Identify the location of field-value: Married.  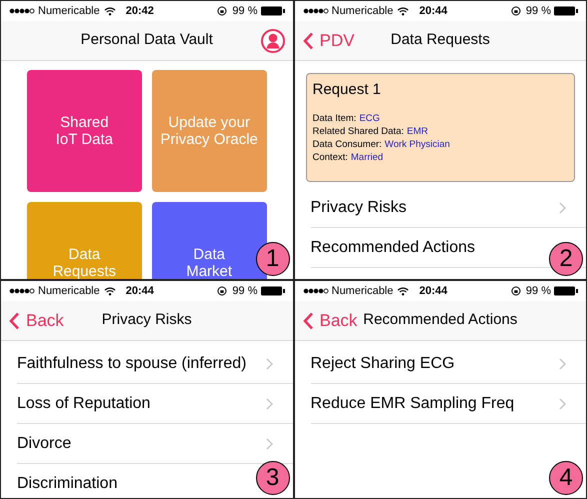
(367, 157).